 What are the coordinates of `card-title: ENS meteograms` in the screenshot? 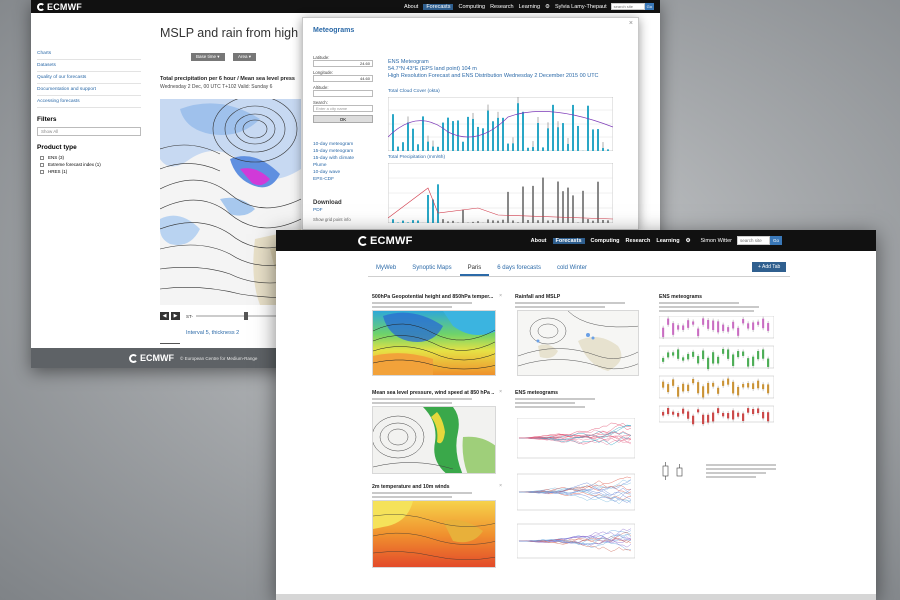 It's located at (536, 393).